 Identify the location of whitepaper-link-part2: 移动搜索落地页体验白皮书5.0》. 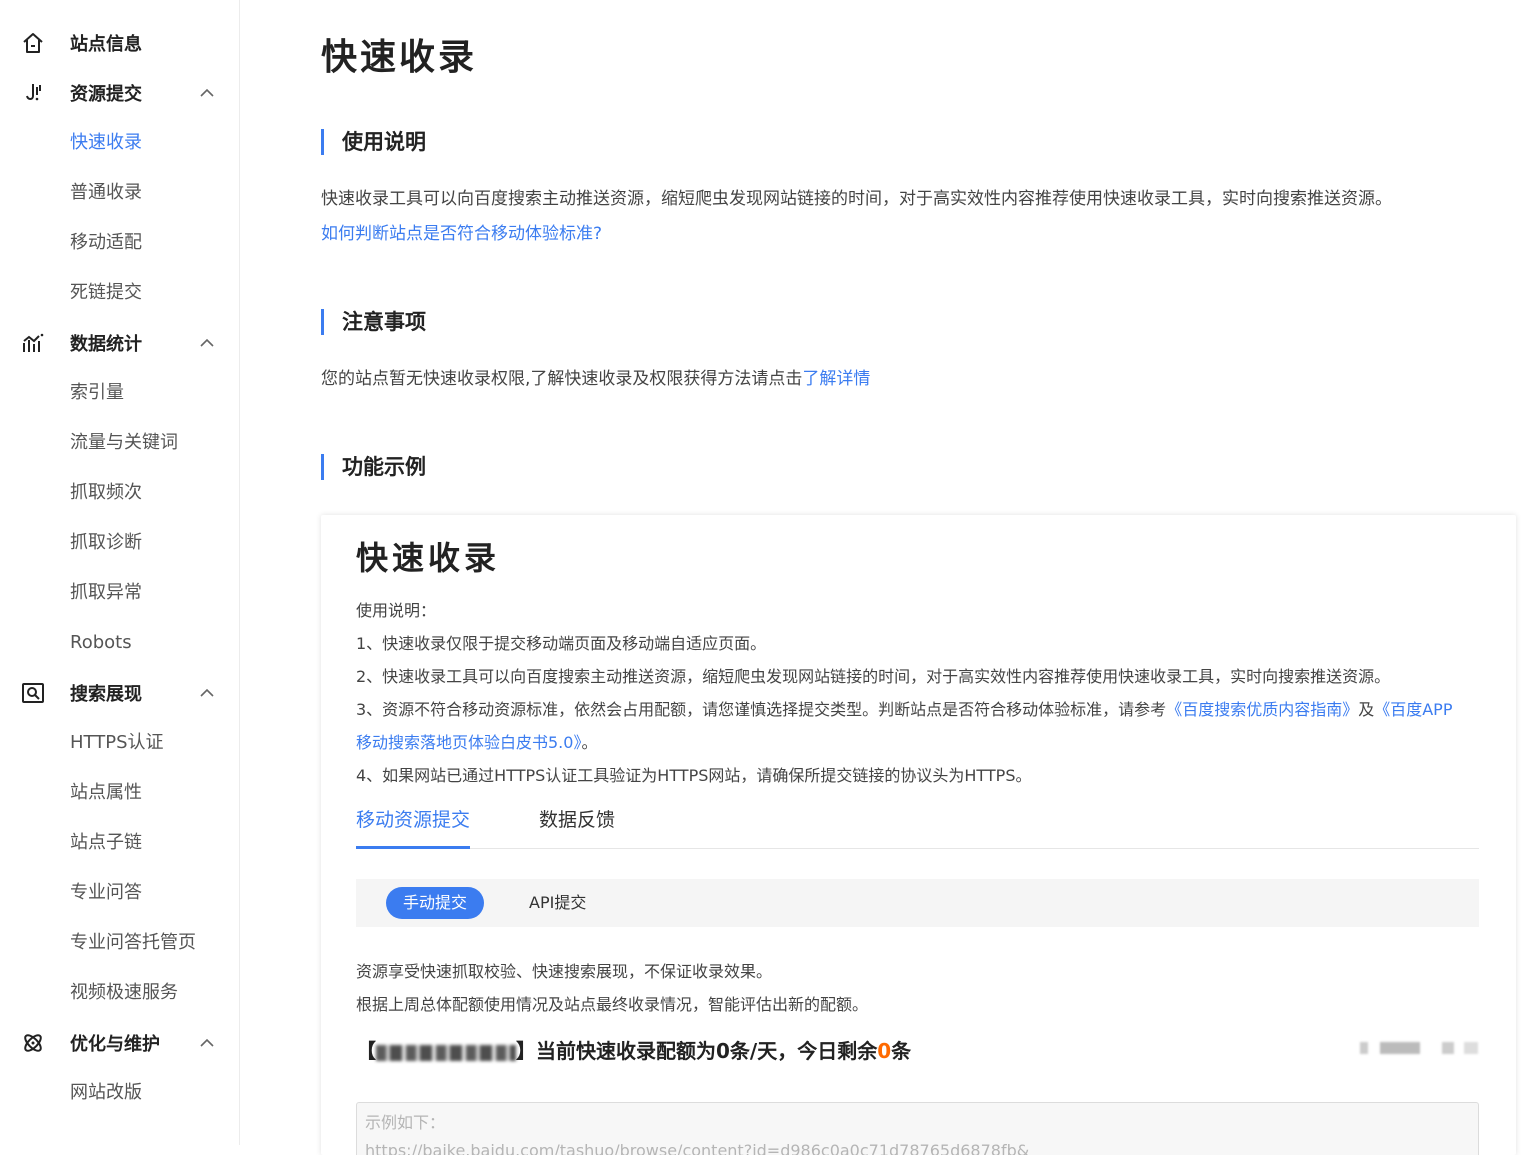
(468, 742).